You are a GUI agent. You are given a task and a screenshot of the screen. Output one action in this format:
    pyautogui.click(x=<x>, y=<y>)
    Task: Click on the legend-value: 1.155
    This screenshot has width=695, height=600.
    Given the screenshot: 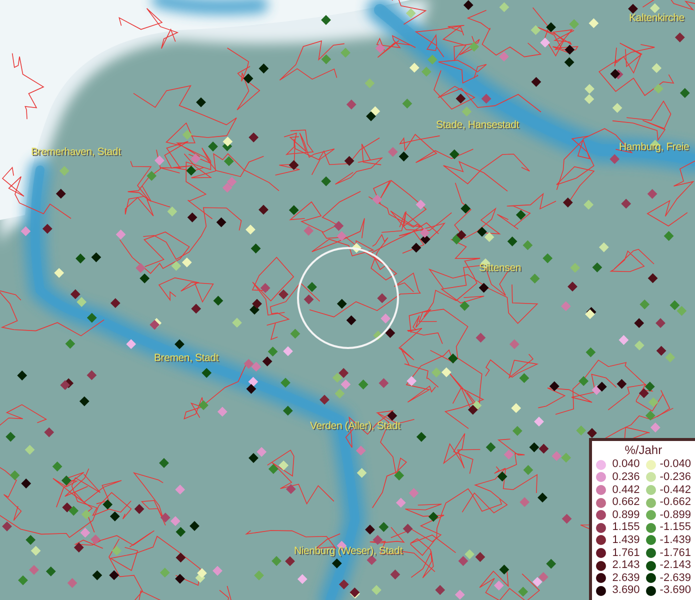 What is the action you would take?
    pyautogui.click(x=625, y=527)
    